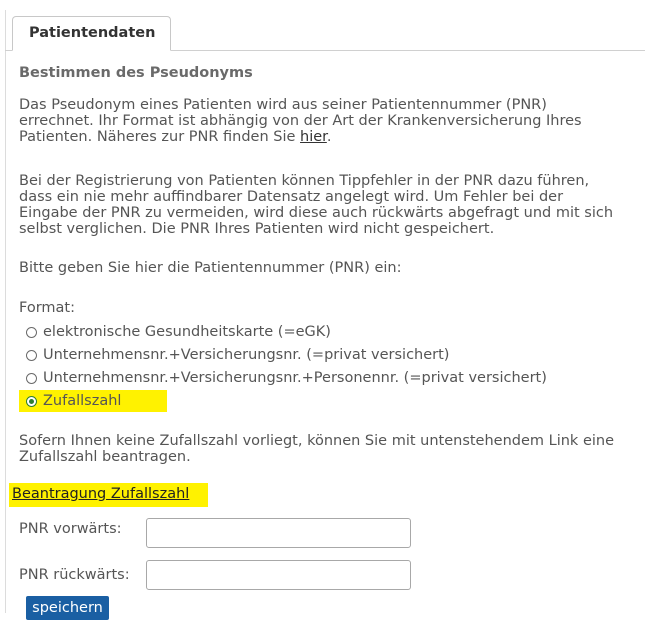 The width and height of the screenshot is (645, 620). I want to click on format-label: Format:, so click(47, 308).